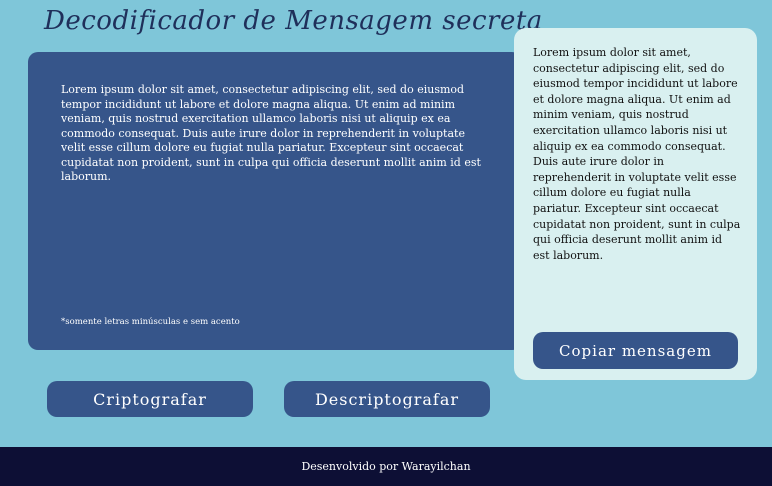 The width and height of the screenshot is (772, 486). Describe the element at coordinates (150, 399) in the screenshot. I see `encrypt-button: Criptografar` at that location.